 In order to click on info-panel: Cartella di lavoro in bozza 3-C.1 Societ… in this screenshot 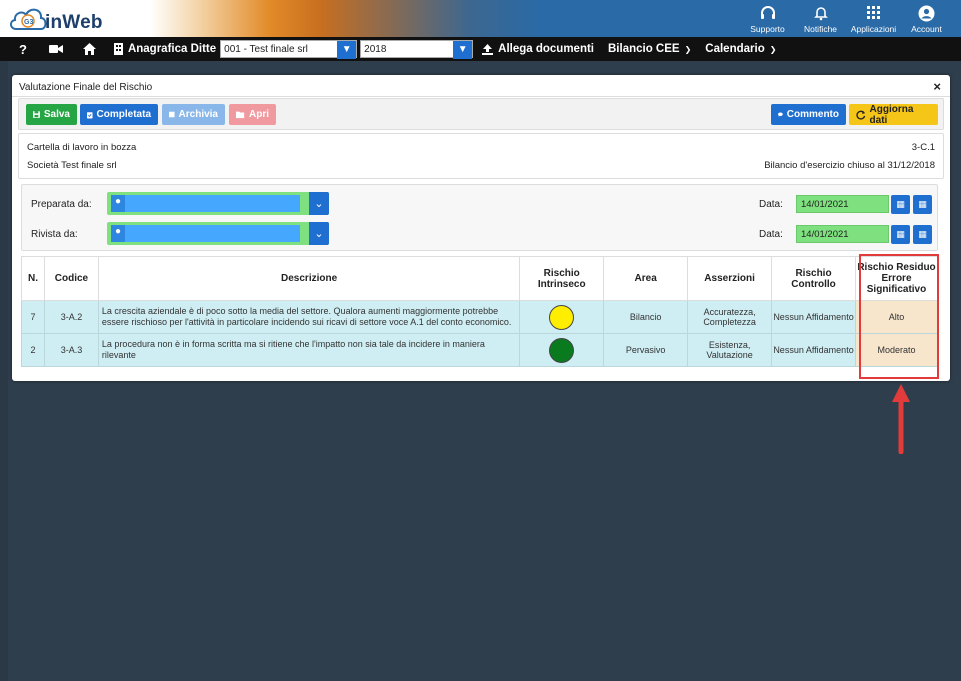, I will do `click(481, 156)`.